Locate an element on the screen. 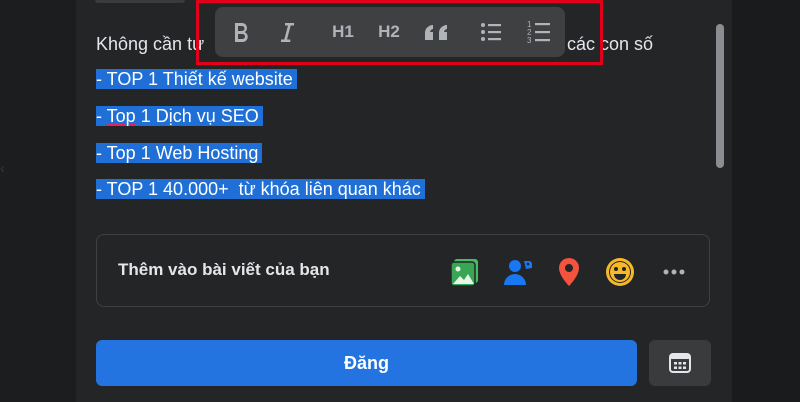 Image resolution: width=800 pixels, height=402 pixels. dialog-top-element is located at coordinates (140, 1).